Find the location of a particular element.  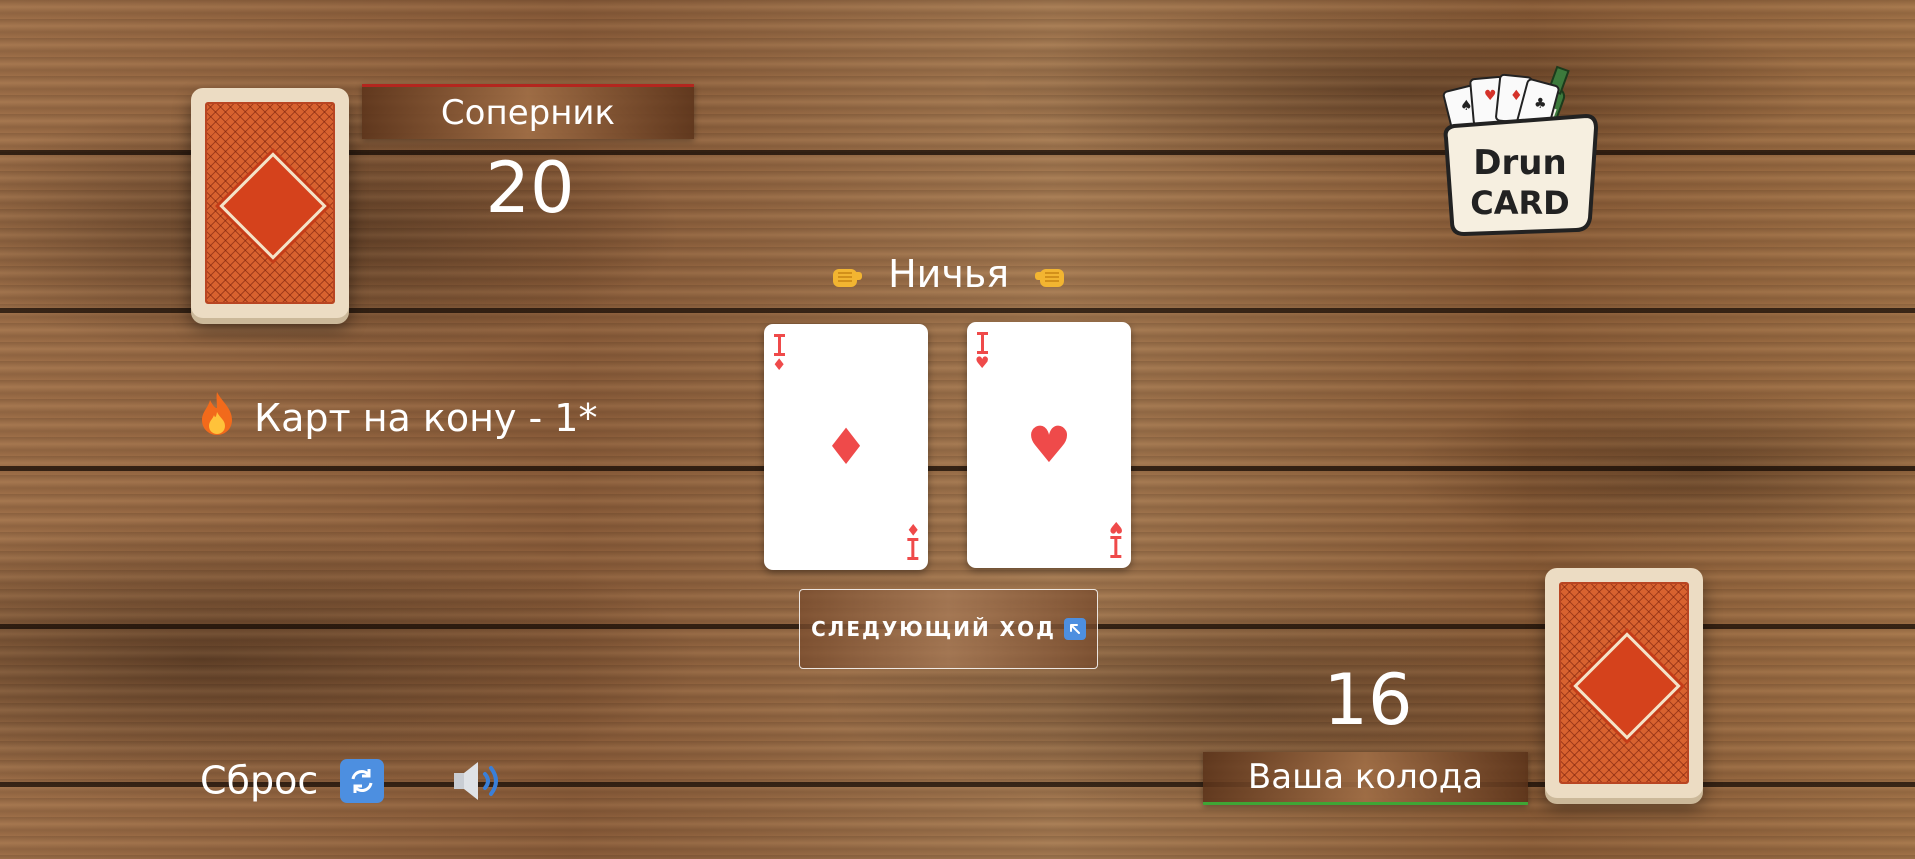

reset-button: Сброс is located at coordinates (292, 779).